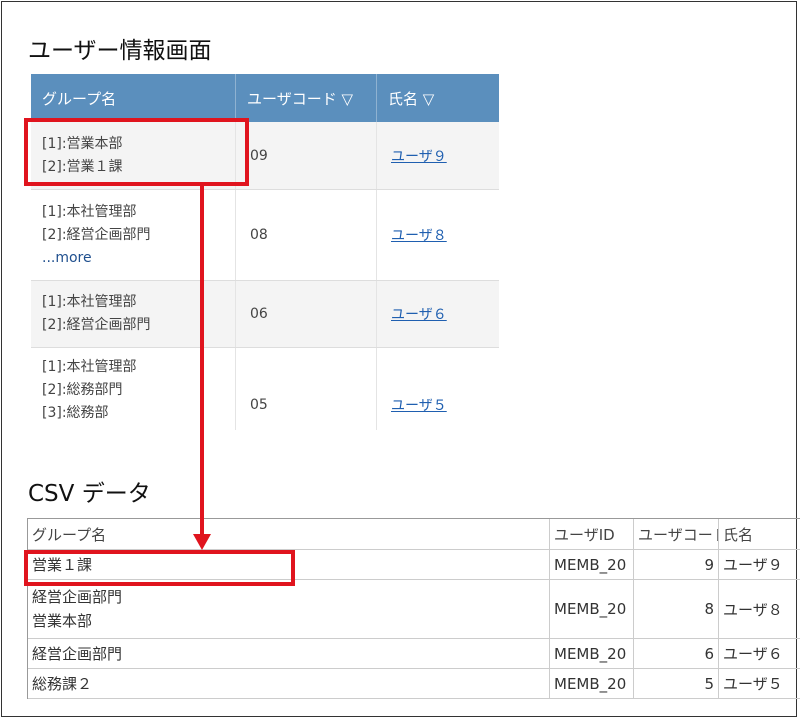 Image resolution: width=800 pixels, height=720 pixels. Describe the element at coordinates (133, 98) in the screenshot. I see `column-header-group: グループ名` at that location.